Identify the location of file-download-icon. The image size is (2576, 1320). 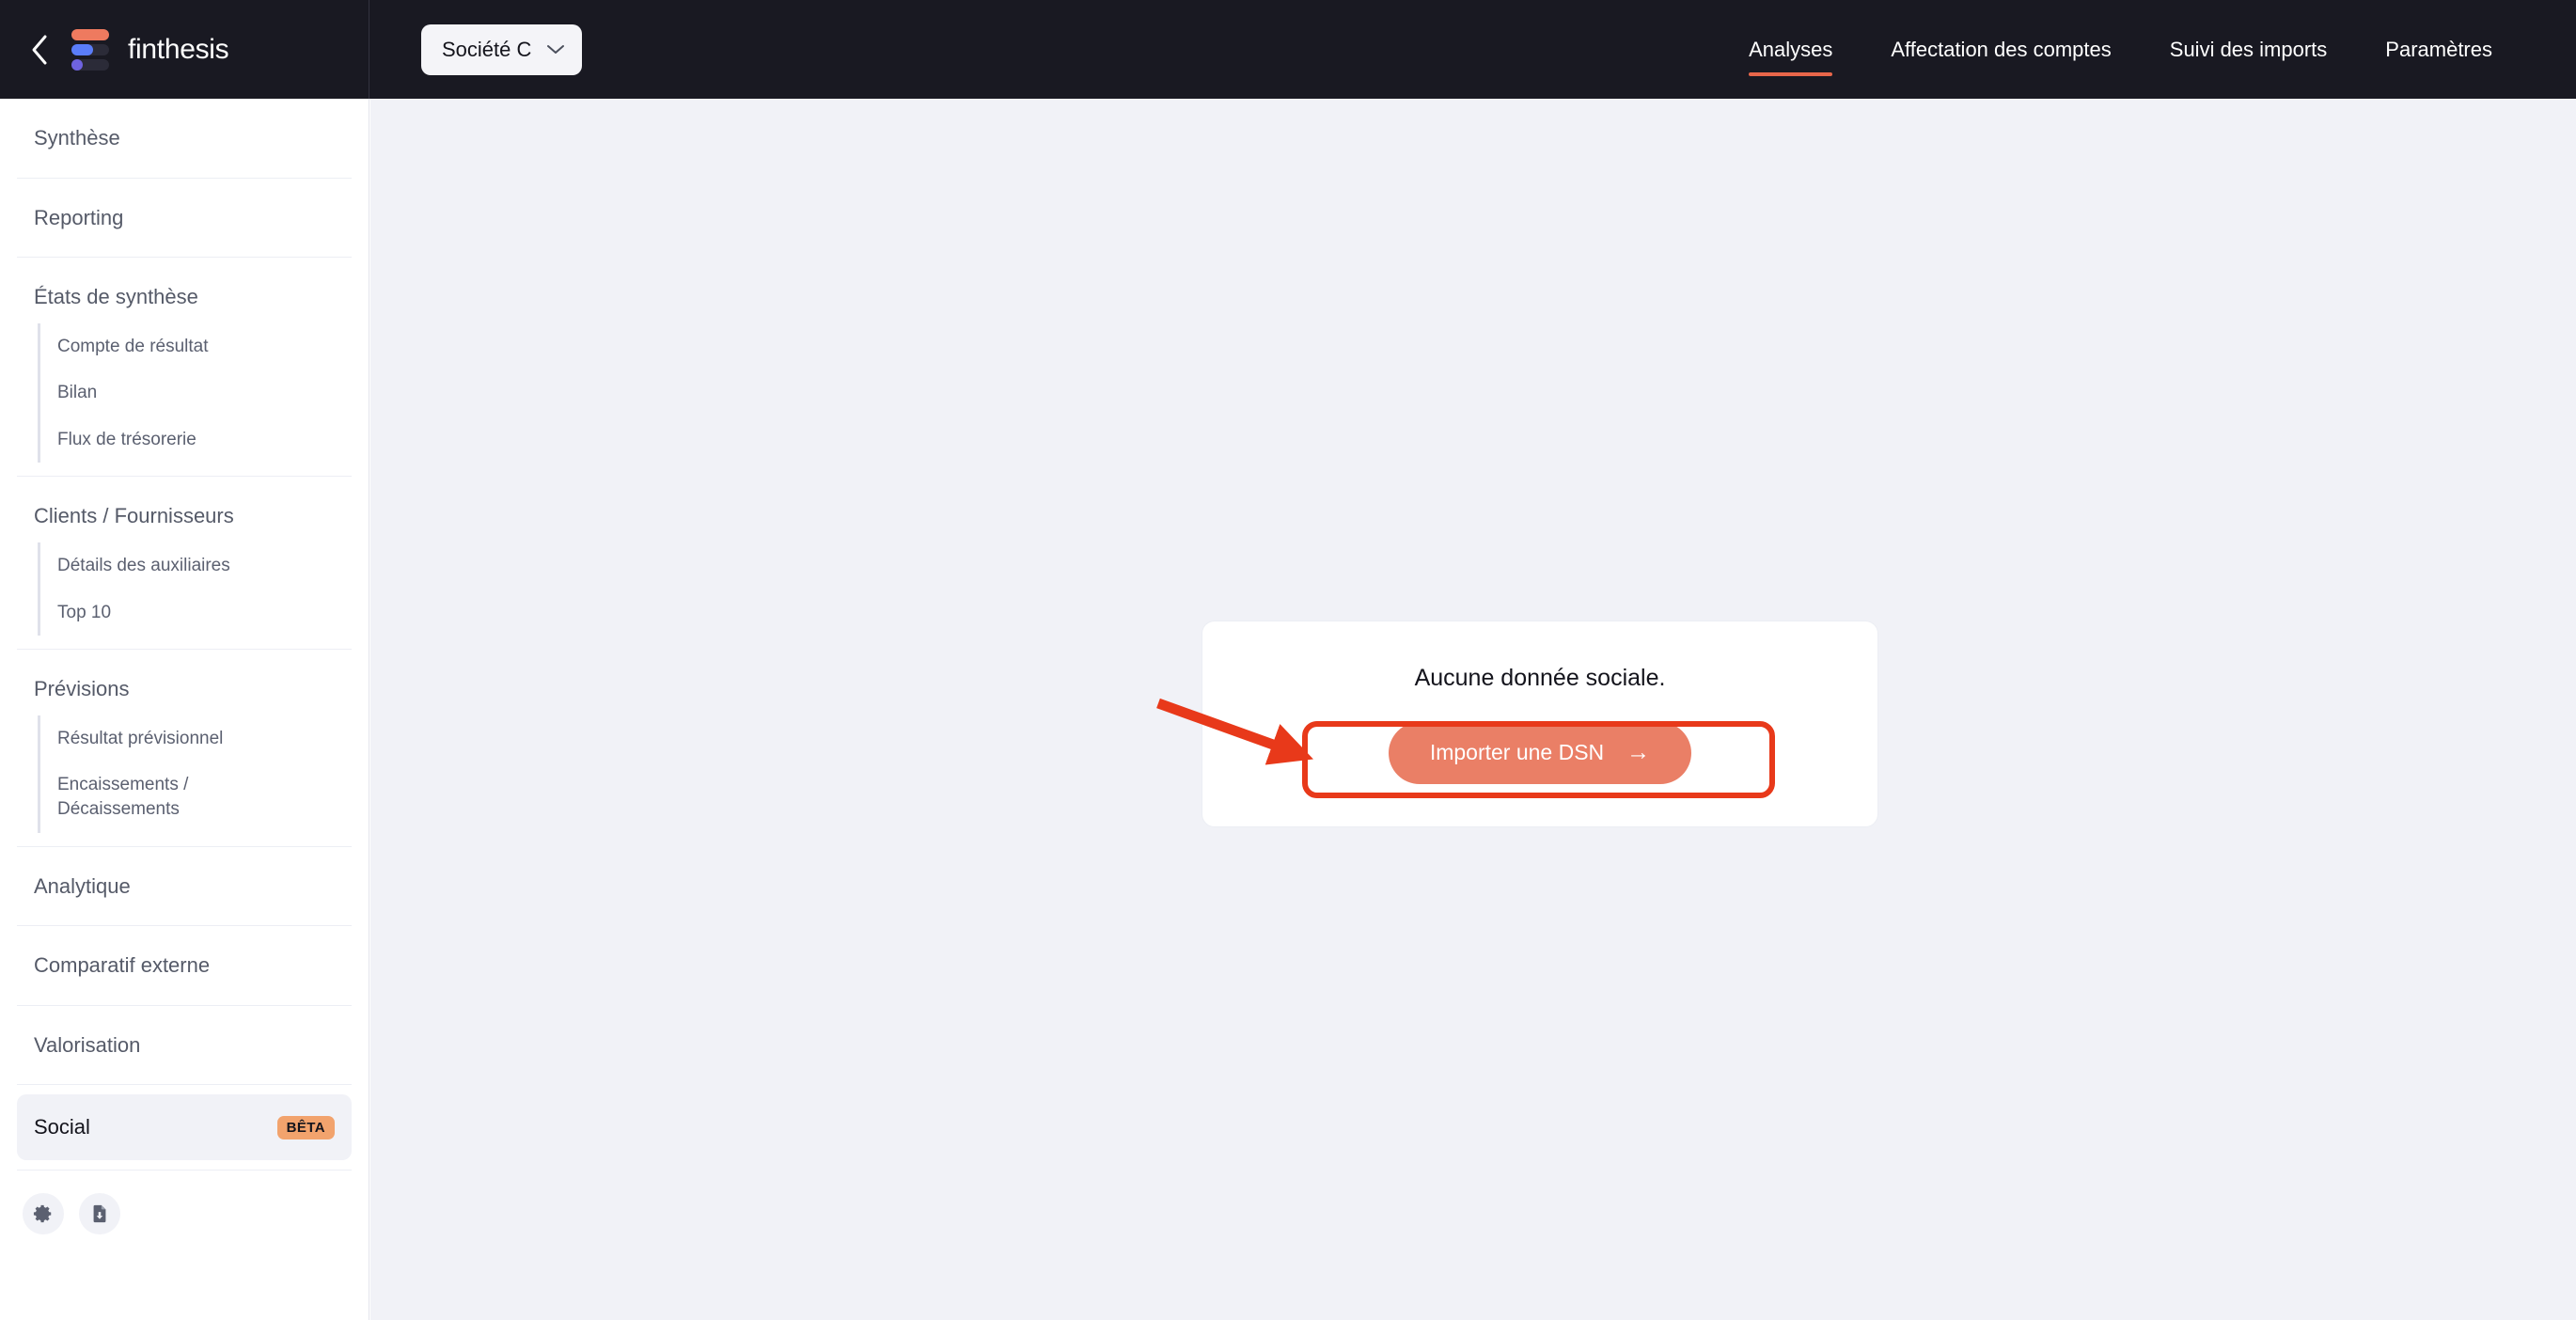
(100, 1213).